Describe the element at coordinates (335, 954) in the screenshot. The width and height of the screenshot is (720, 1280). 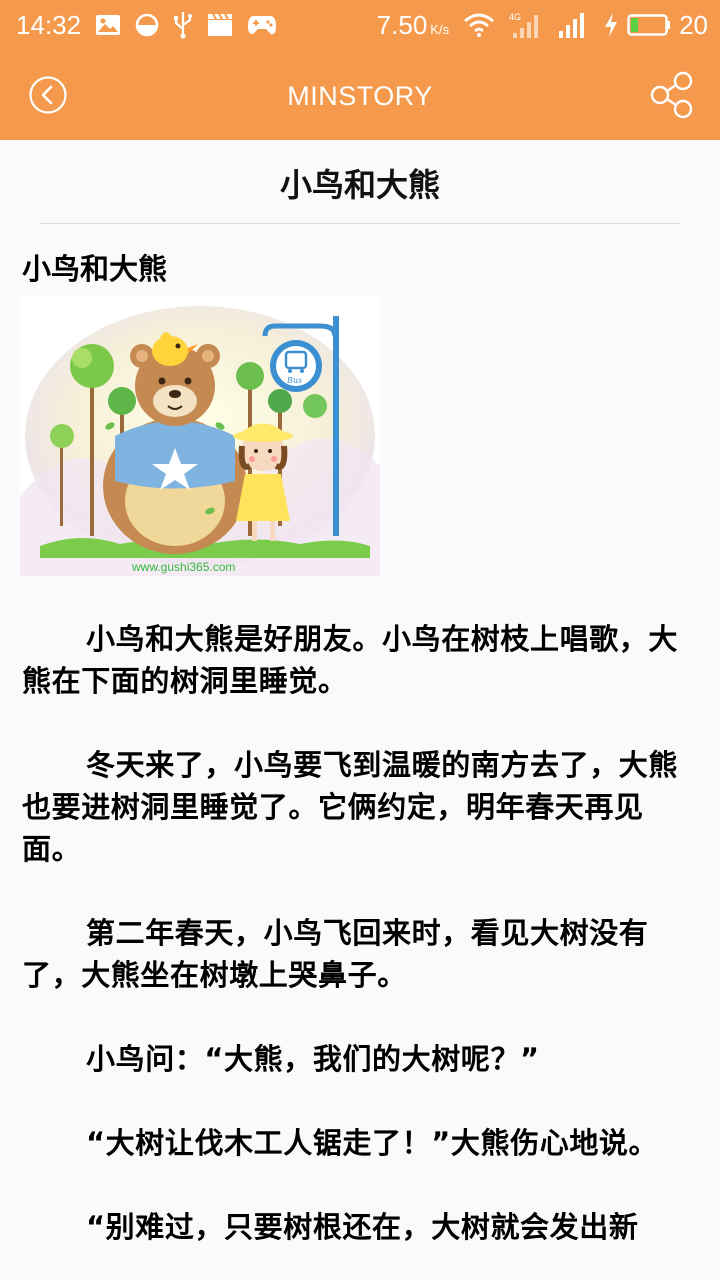
I see `story-paragraph: 第二年春天，小鸟飞回来时，看见大树没有了，大熊坐在树墩上哭鼻子。` at that location.